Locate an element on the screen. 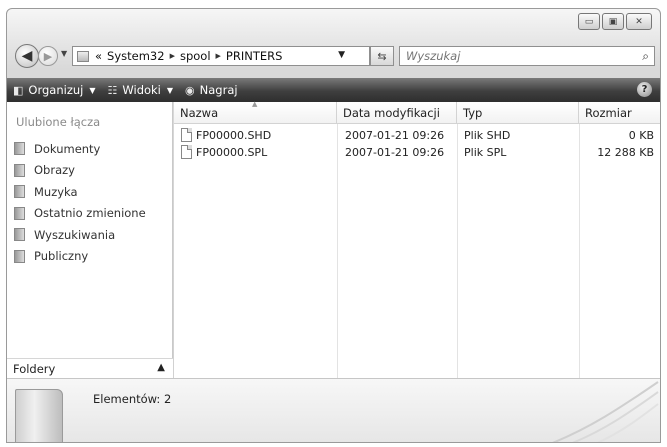  help-icon: ? is located at coordinates (644, 89).